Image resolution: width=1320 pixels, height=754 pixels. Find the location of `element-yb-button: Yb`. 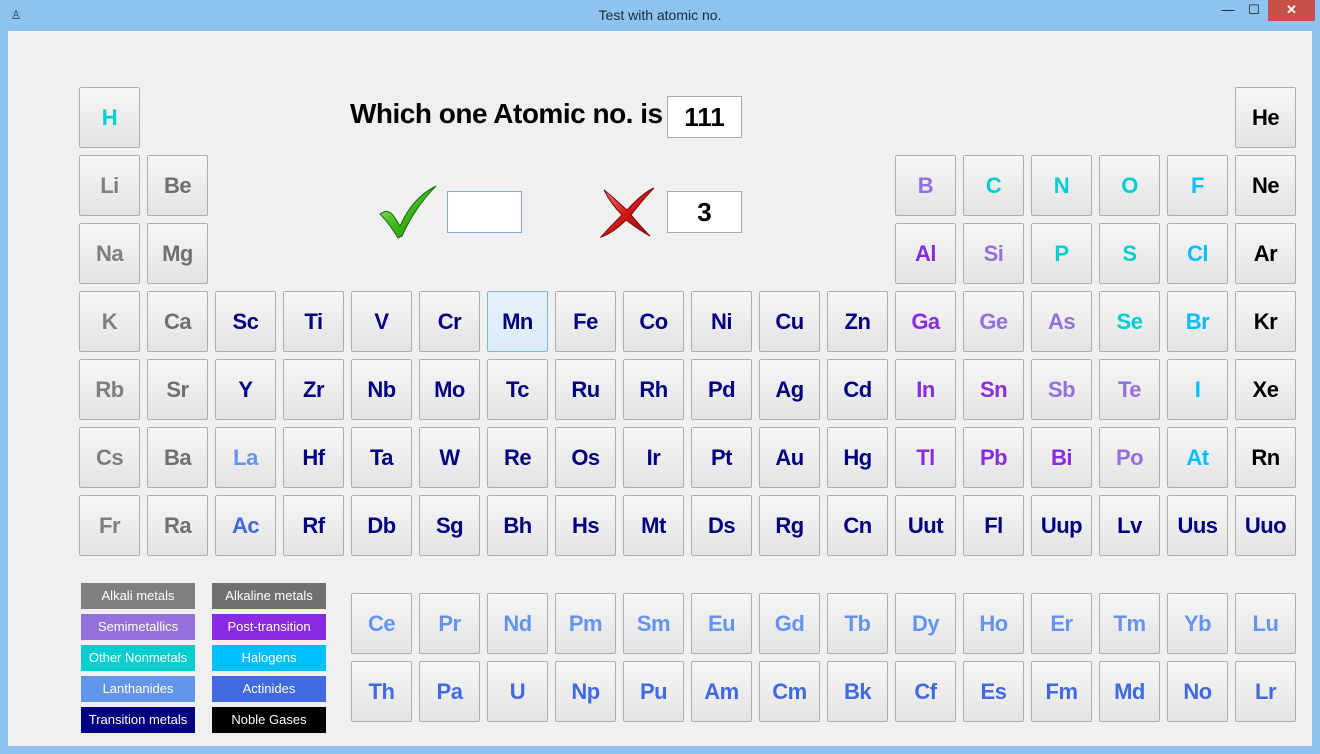

element-yb-button: Yb is located at coordinates (1197, 623).